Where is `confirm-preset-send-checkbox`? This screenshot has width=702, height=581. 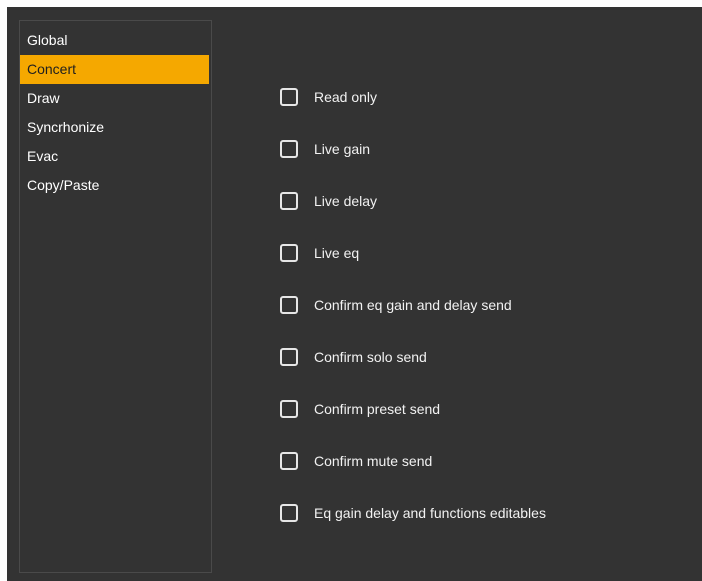 confirm-preset-send-checkbox is located at coordinates (289, 409).